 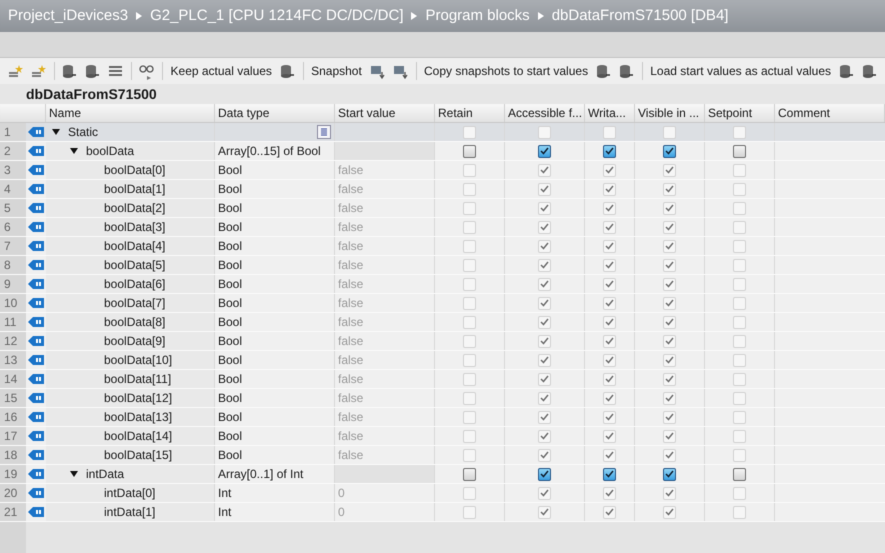 I want to click on variable-name: boolData[13], so click(x=138, y=417).